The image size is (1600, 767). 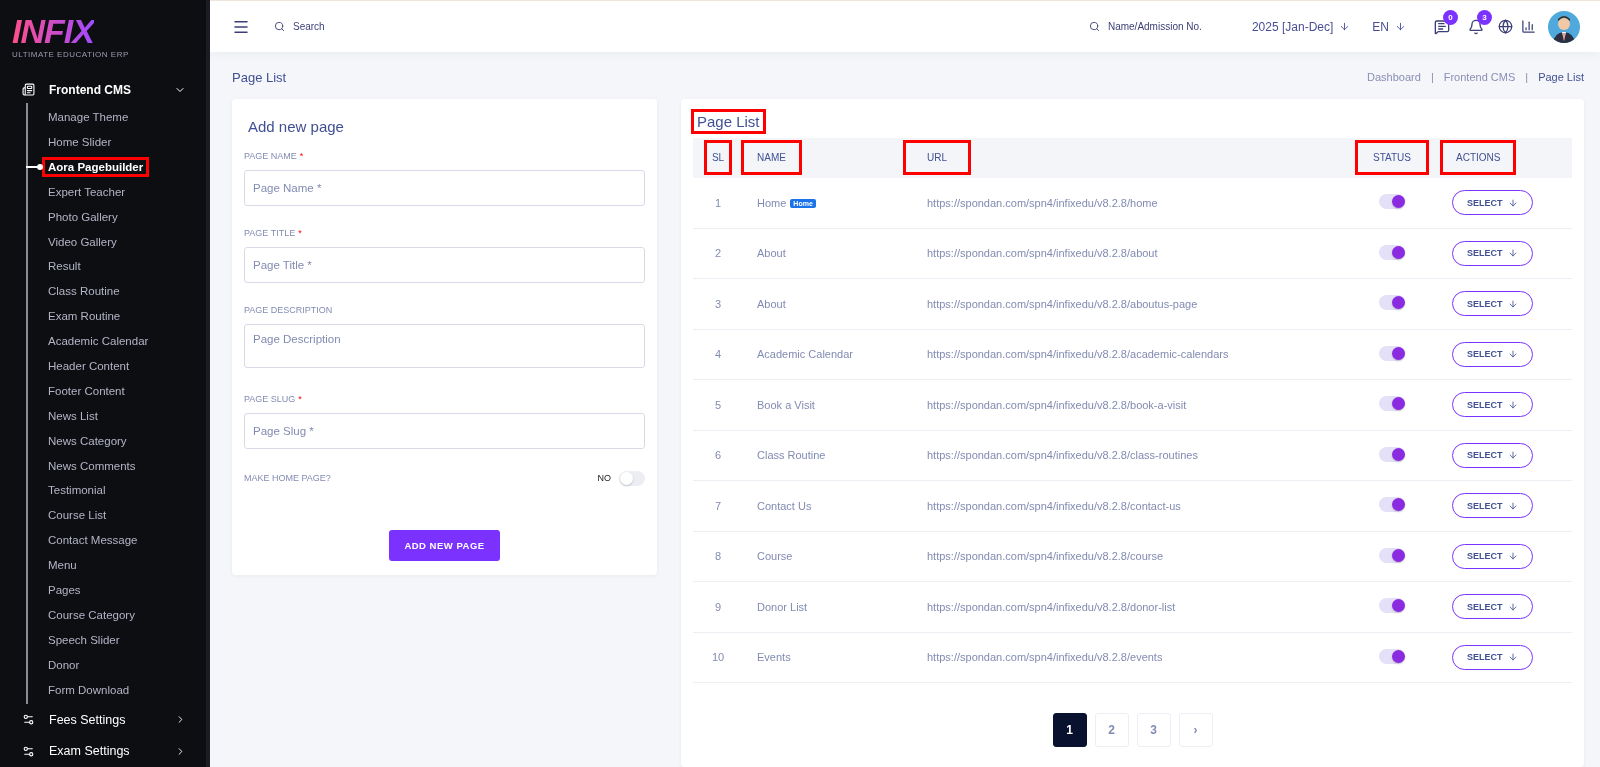 I want to click on table-cell: https://spondan.com/spn4/infixedu/v8.2.8/course, so click(x=1045, y=556).